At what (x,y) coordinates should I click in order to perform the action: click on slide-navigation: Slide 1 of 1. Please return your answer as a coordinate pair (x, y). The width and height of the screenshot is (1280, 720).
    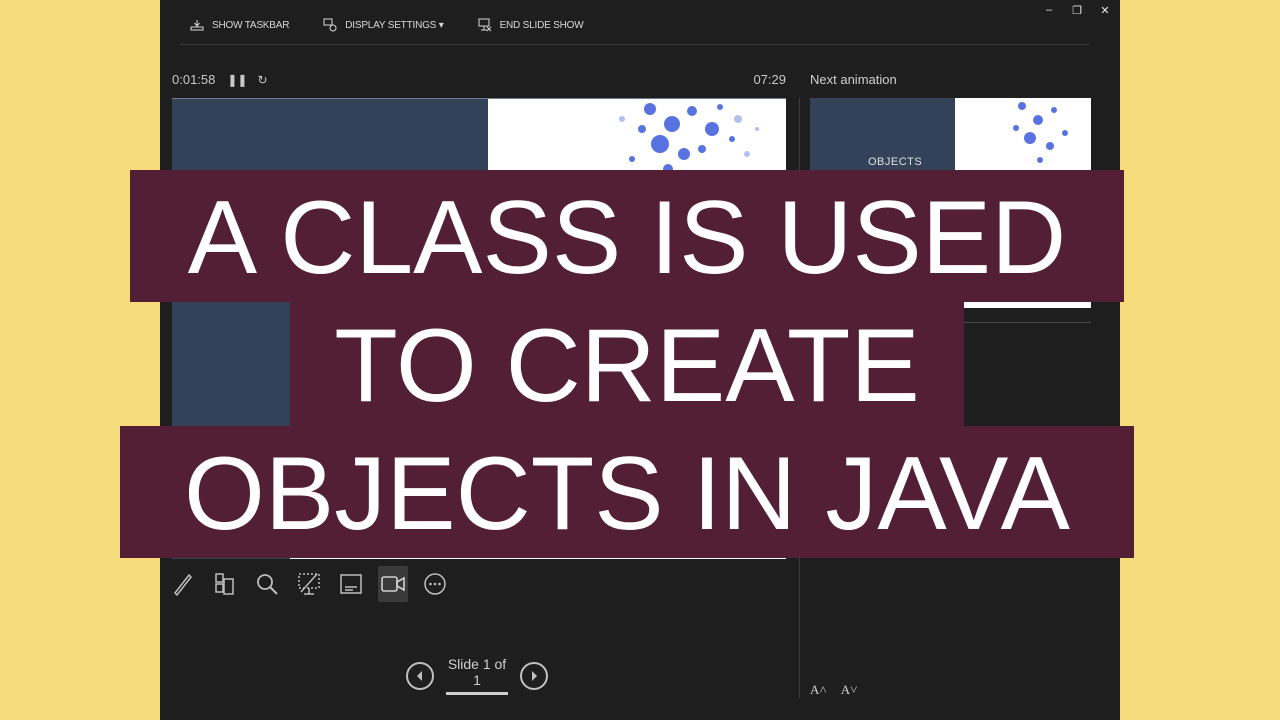
    Looking at the image, I should click on (477, 675).